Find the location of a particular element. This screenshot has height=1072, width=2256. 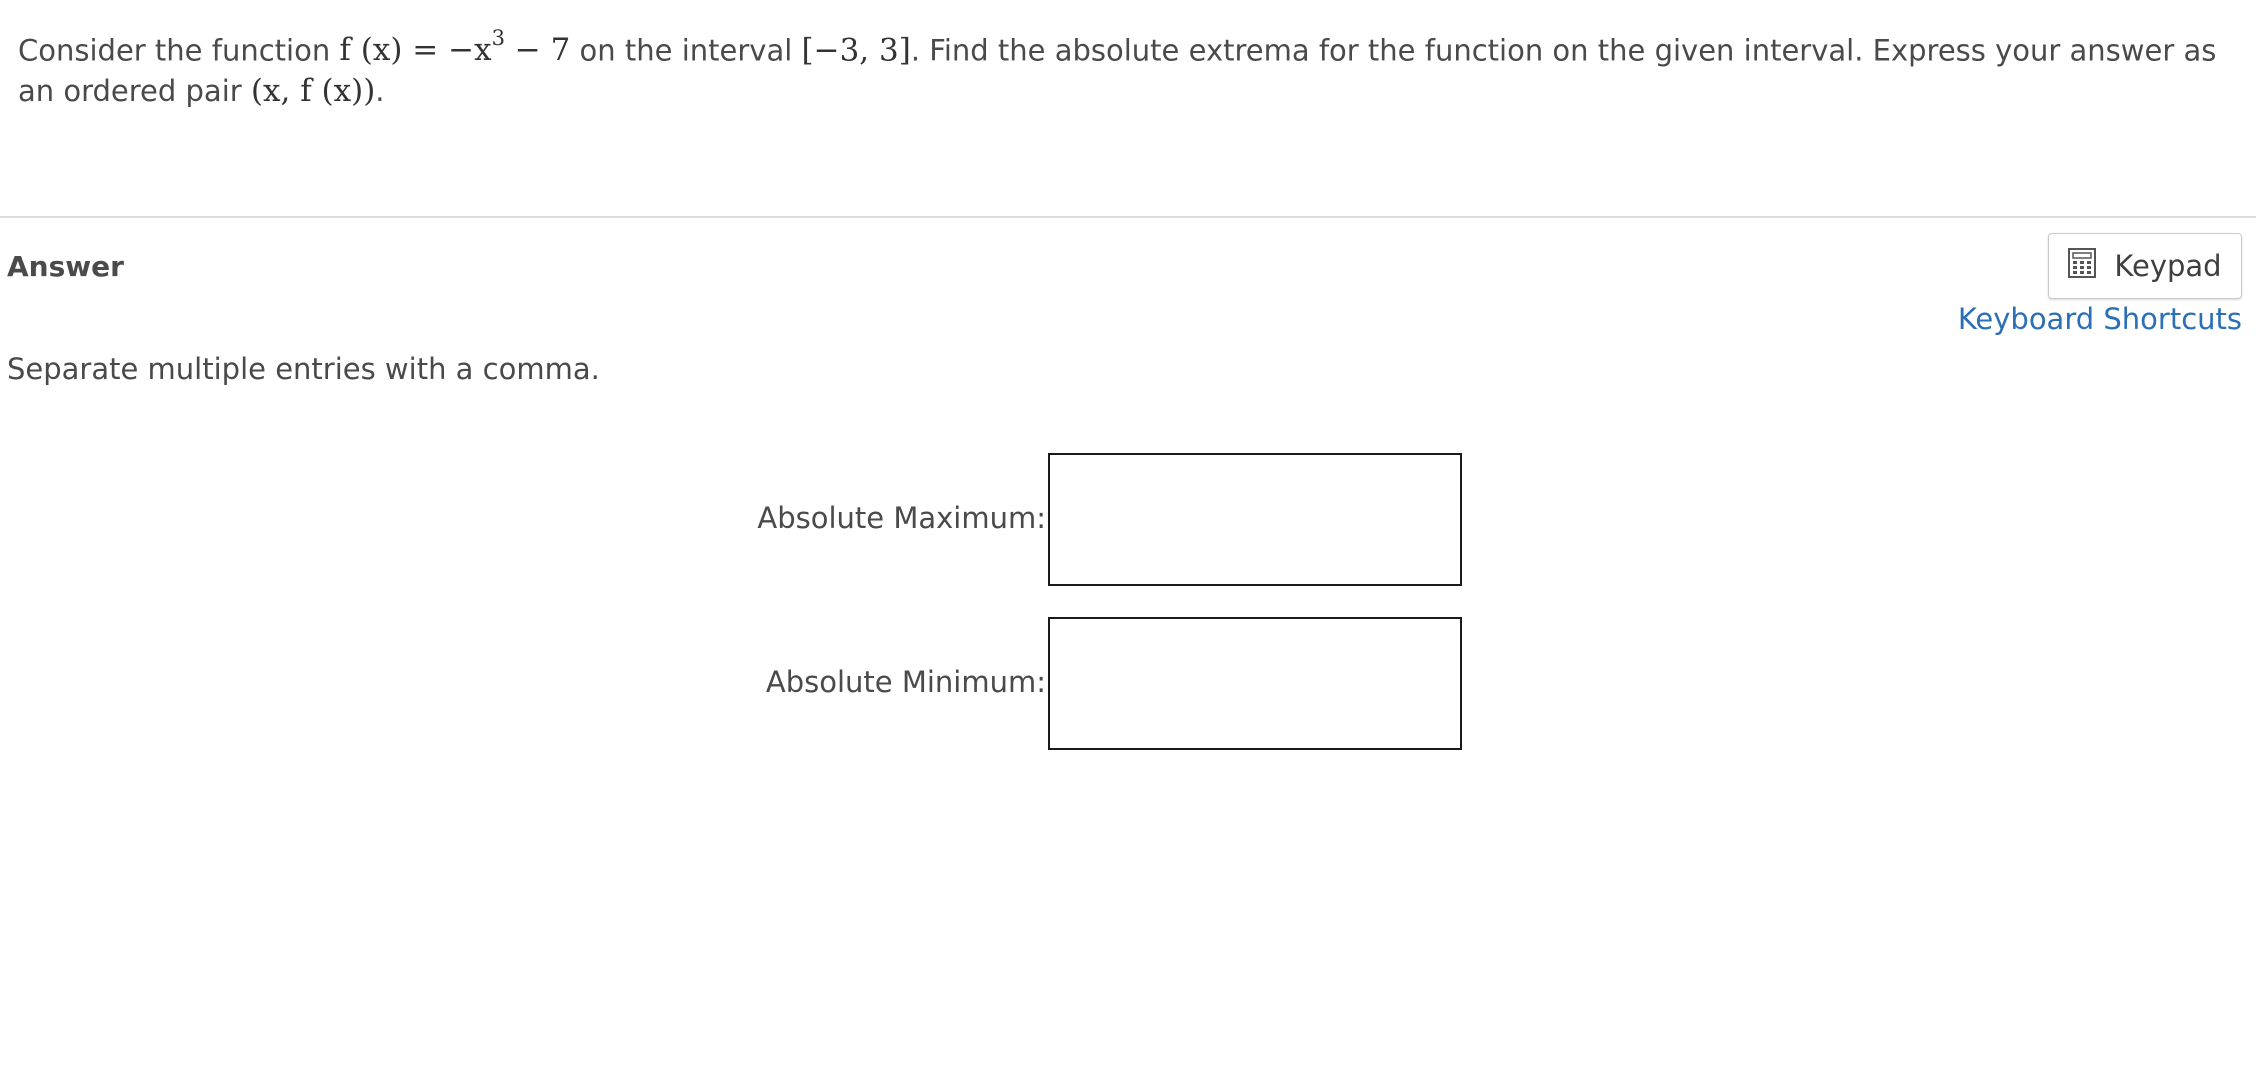

interval-expression: [−3, 3] is located at coordinates (856, 50).